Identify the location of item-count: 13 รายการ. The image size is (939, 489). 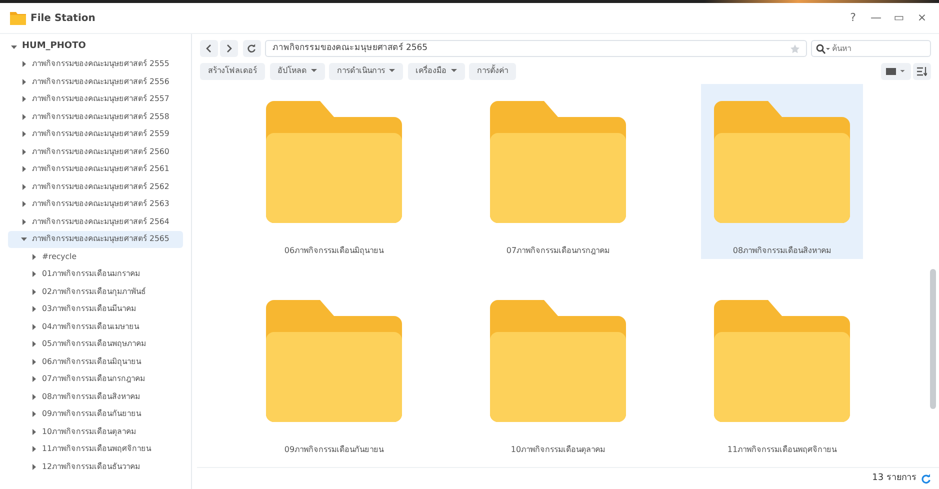
(894, 478).